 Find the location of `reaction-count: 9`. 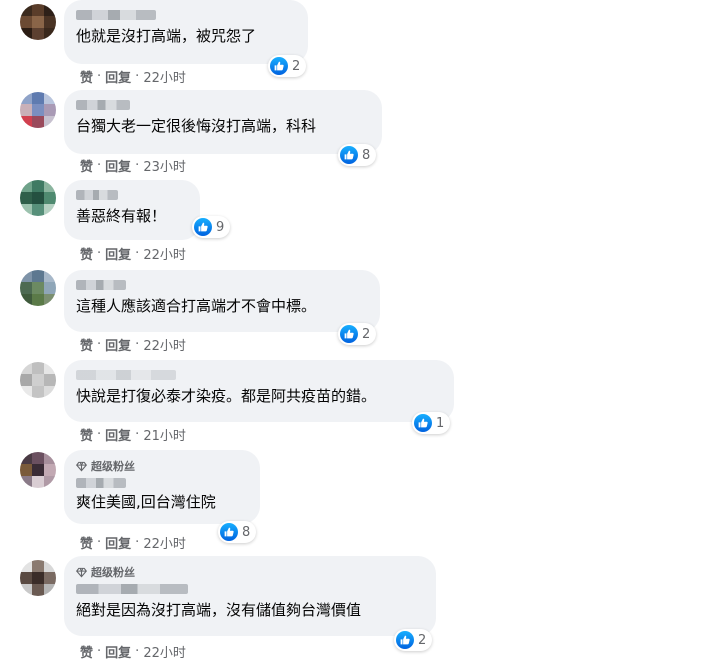

reaction-count: 9 is located at coordinates (211, 227).